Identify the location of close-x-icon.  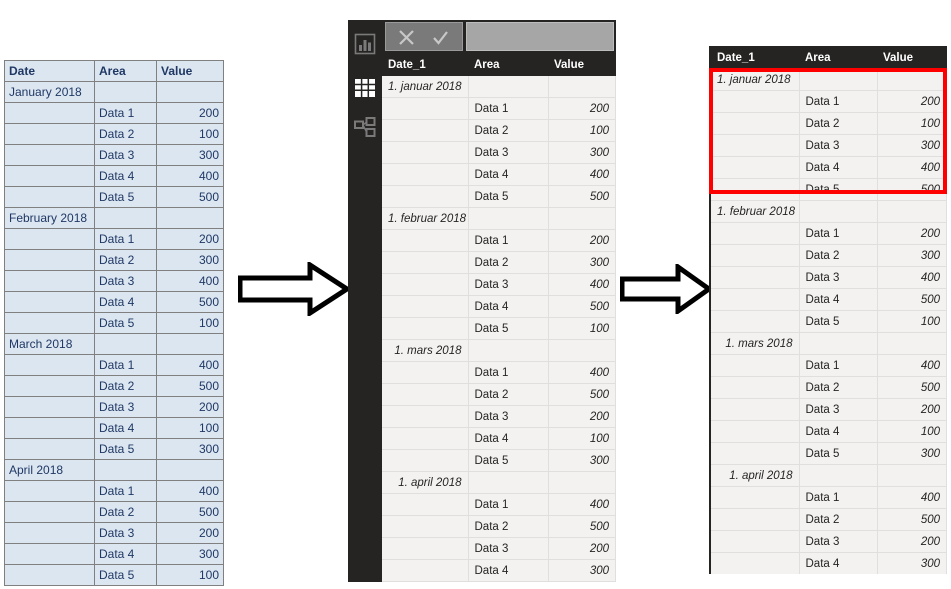
(406, 37).